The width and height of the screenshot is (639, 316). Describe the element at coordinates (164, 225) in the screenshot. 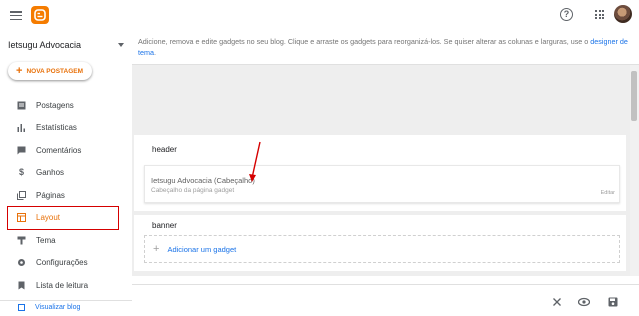

I see `section-title: banner` at that location.